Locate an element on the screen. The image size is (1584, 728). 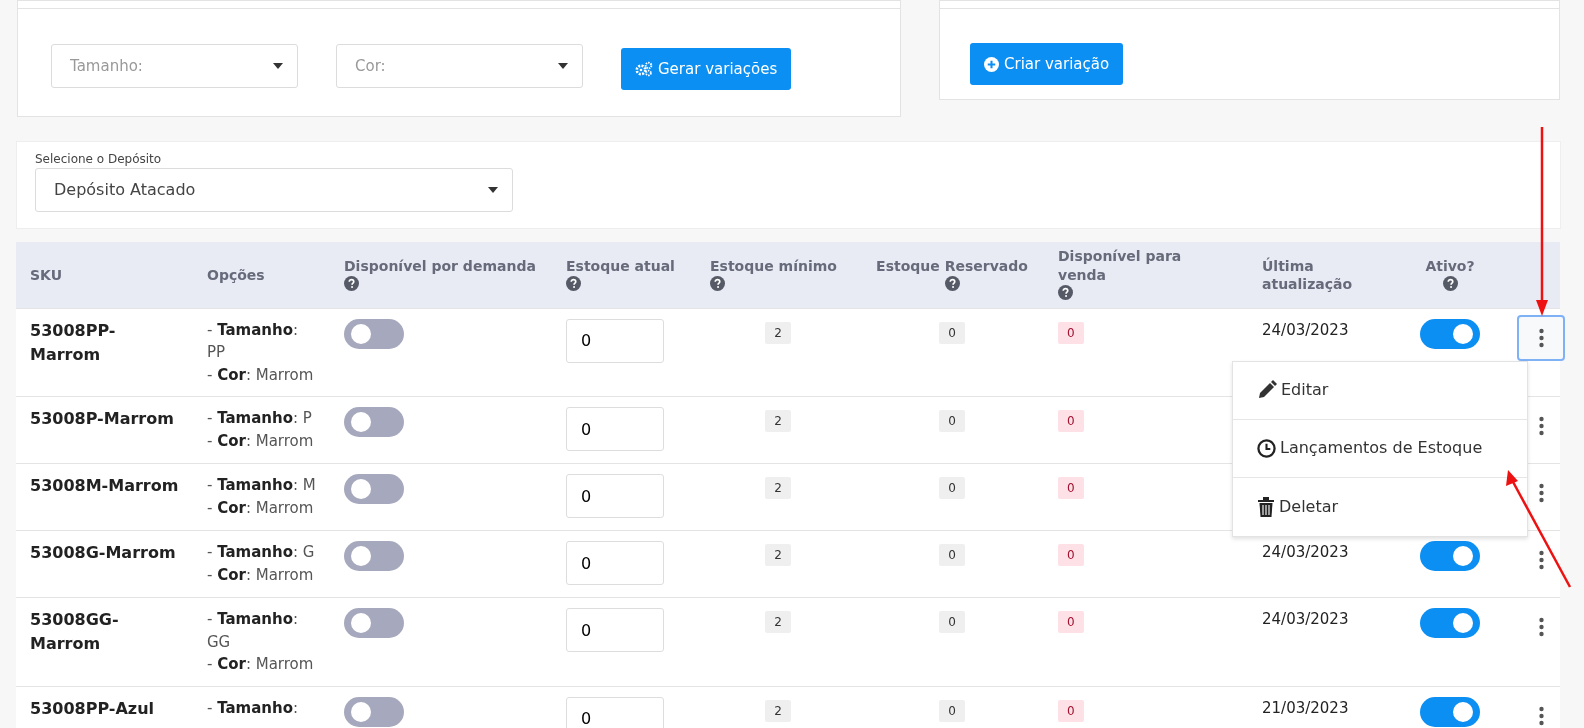
option-text: - Tamanho: is located at coordinates (253, 708).